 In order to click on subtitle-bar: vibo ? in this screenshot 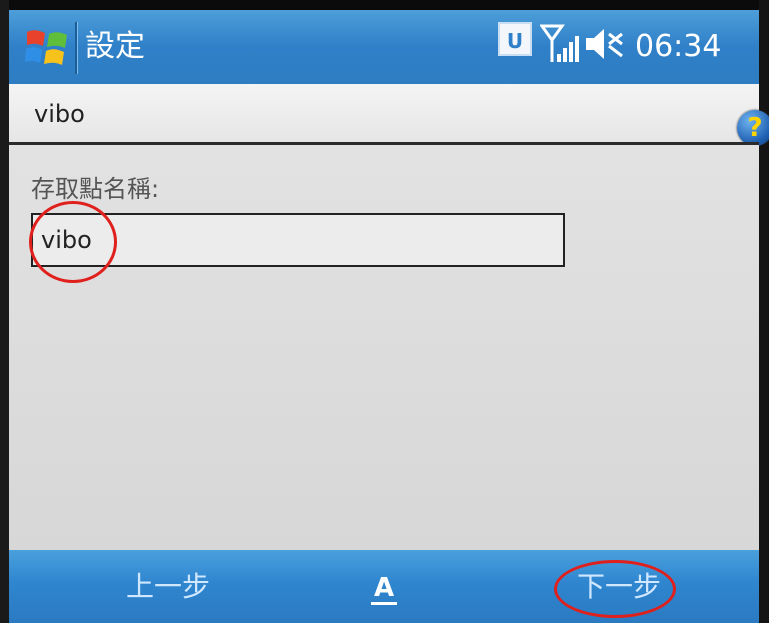, I will do `click(389, 115)`.